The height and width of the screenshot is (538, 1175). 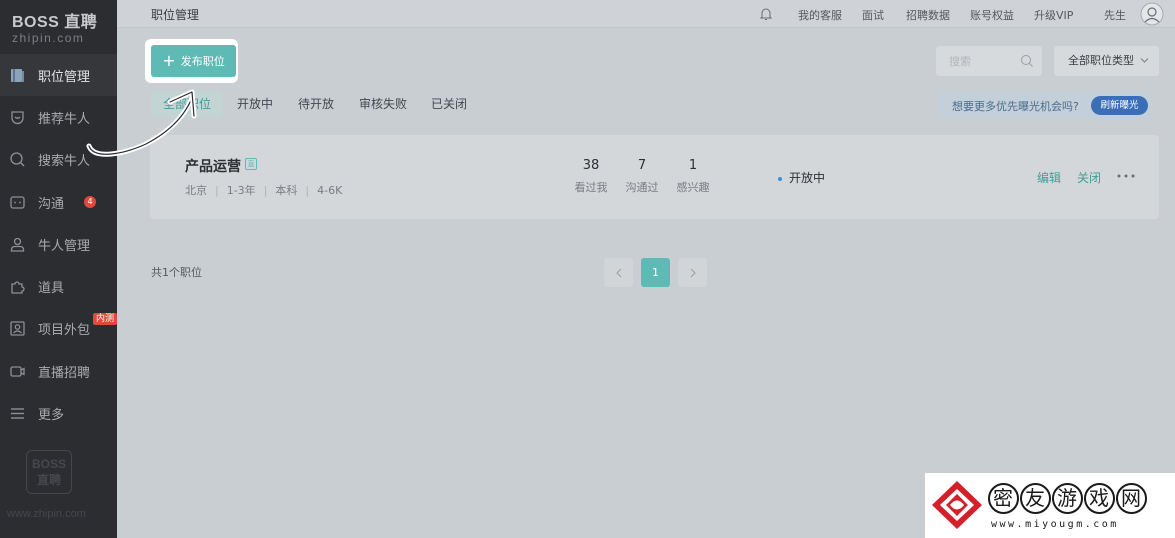 I want to click on bell-icon, so click(x=766, y=14).